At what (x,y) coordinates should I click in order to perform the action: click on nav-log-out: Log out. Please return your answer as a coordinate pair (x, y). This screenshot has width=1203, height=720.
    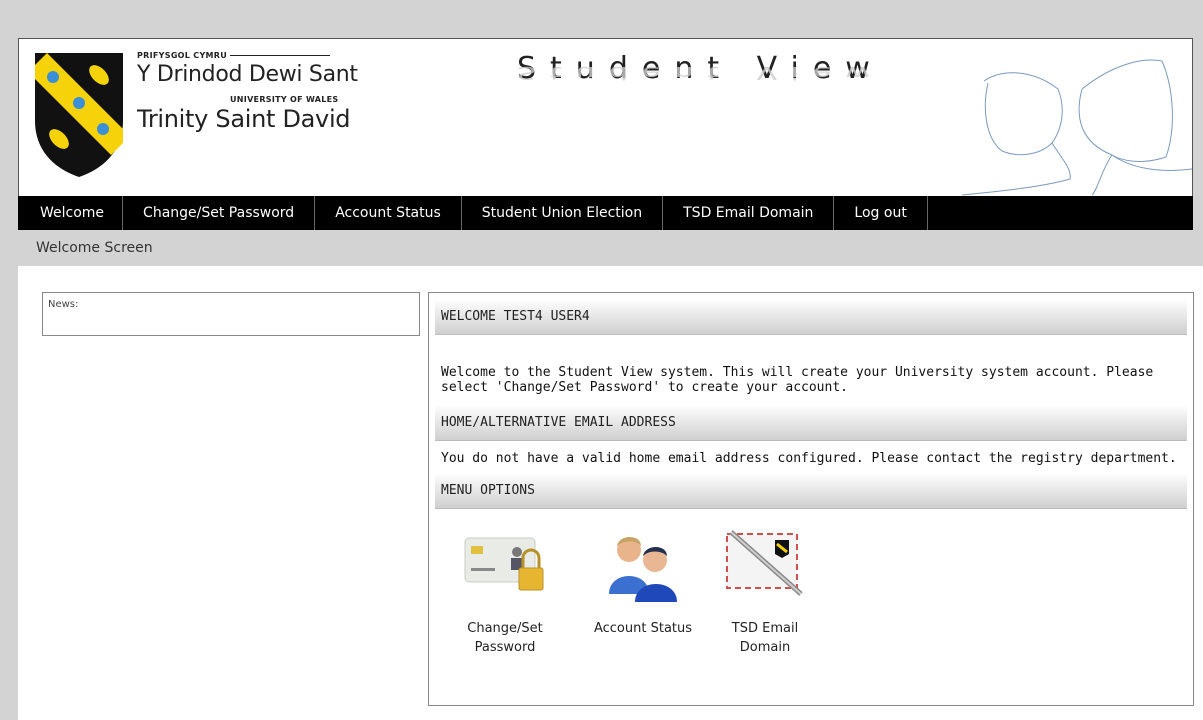
    Looking at the image, I should click on (881, 213).